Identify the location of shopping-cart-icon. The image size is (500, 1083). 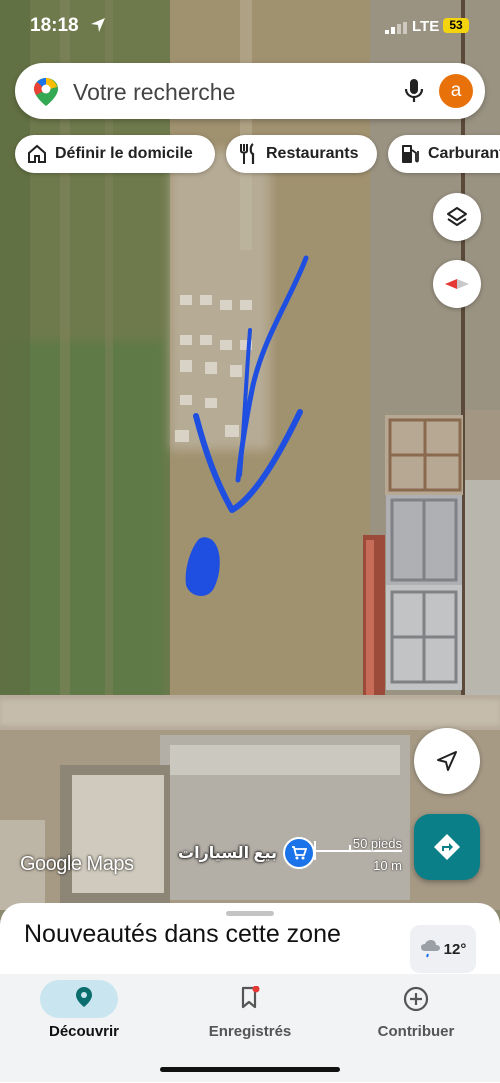
(299, 853).